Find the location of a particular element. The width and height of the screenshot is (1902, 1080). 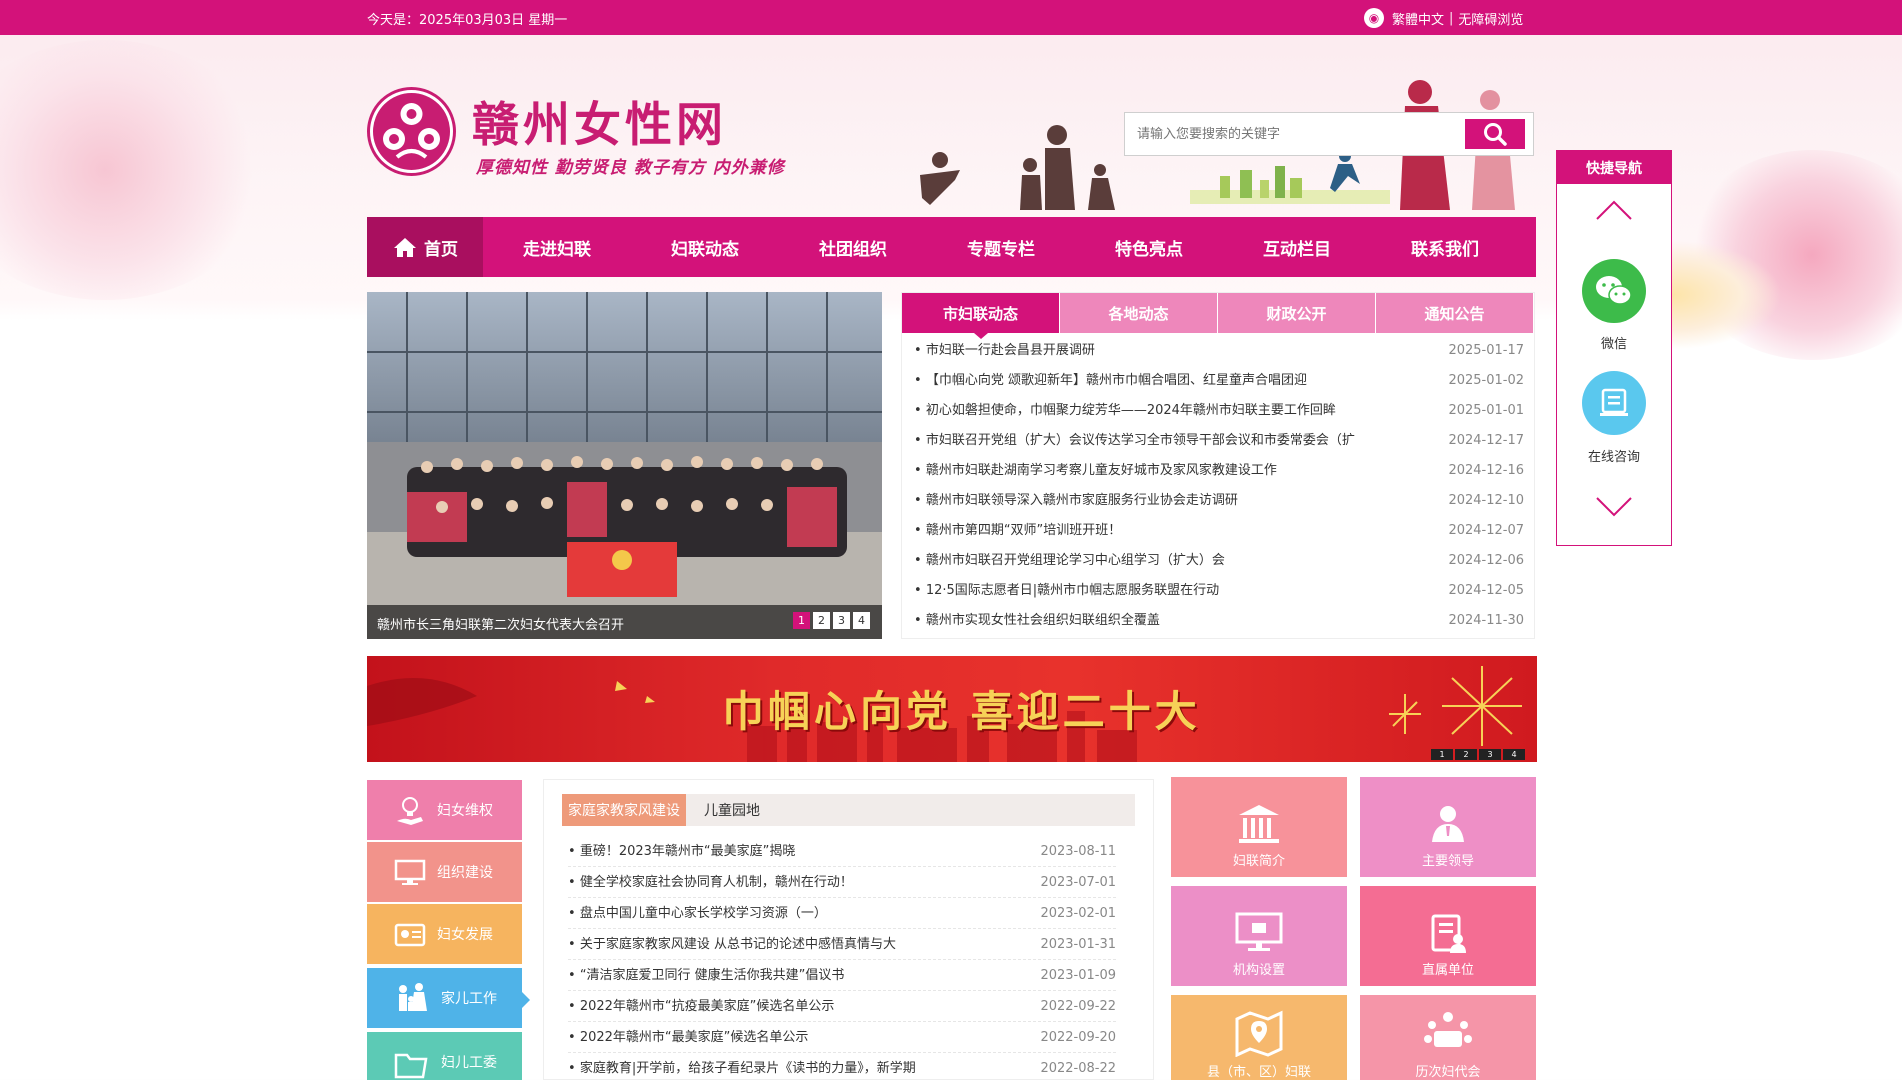

news-item: 赣州市妇联召开党组理论学习中心组学习（扩大）会2024-12-06 is located at coordinates (1219, 561).